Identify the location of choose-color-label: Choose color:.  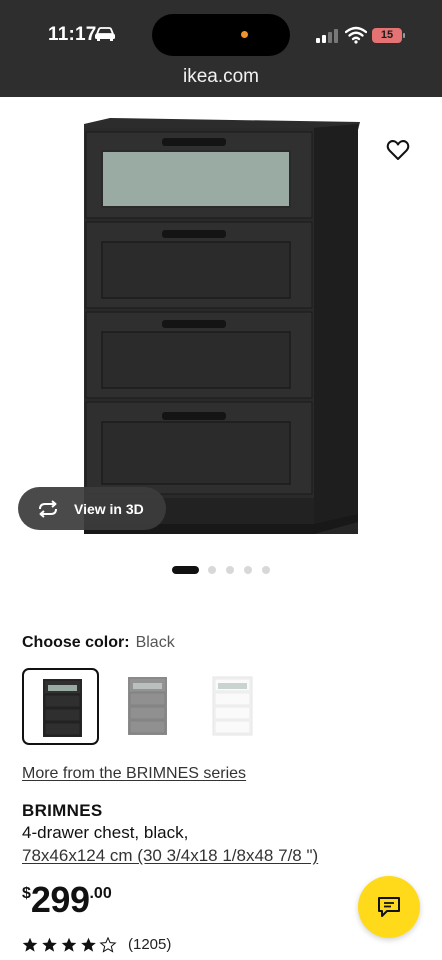
(76, 642).